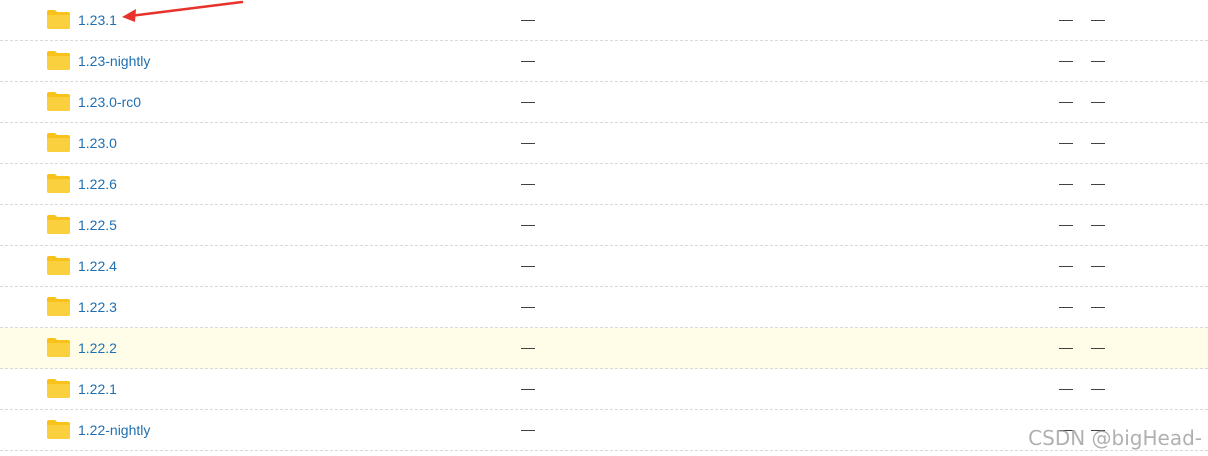  What do you see at coordinates (97, 307) in the screenshot?
I see `folder-link: 1.22.3` at bounding box center [97, 307].